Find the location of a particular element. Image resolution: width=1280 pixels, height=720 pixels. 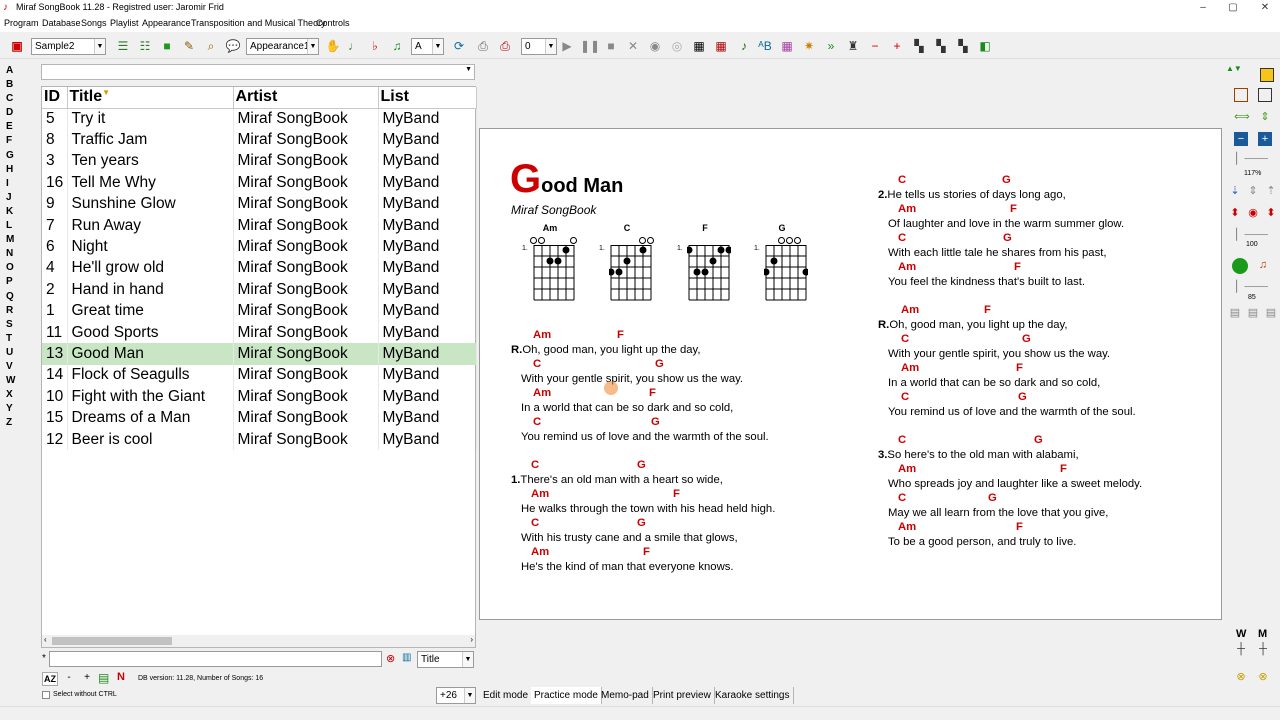

letter-y: Y is located at coordinates (13, 409).